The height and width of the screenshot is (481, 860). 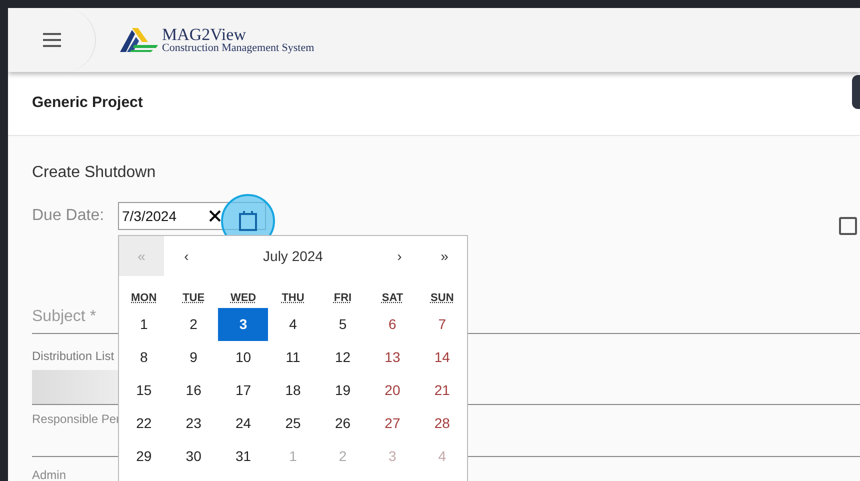 I want to click on calendar-day: 12, so click(x=343, y=357).